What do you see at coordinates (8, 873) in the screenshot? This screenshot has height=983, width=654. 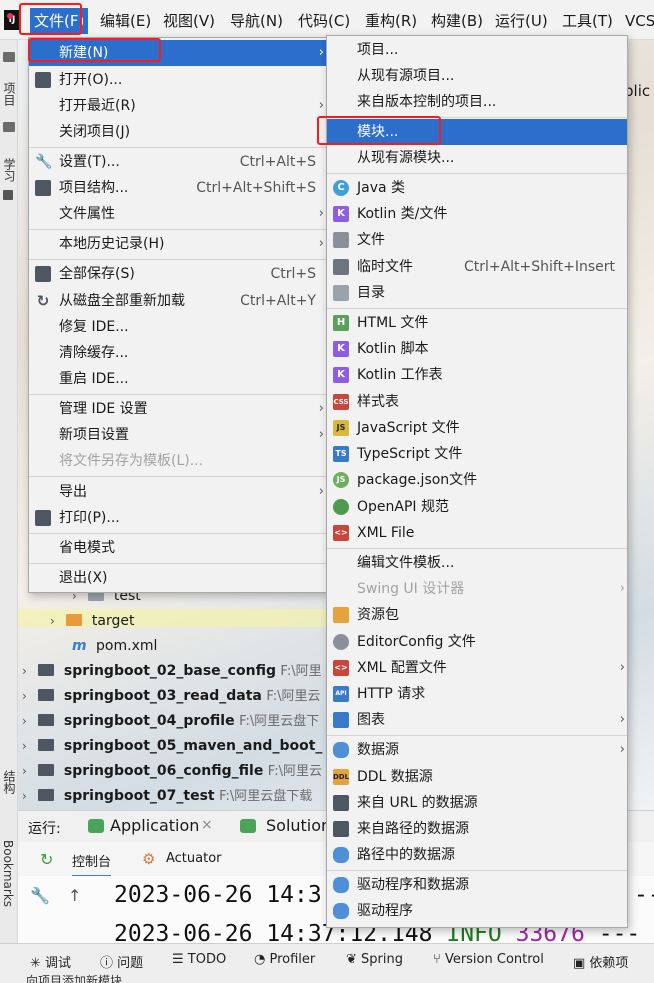 I see `bookmarks-tool-label: Bookmarks` at bounding box center [8, 873].